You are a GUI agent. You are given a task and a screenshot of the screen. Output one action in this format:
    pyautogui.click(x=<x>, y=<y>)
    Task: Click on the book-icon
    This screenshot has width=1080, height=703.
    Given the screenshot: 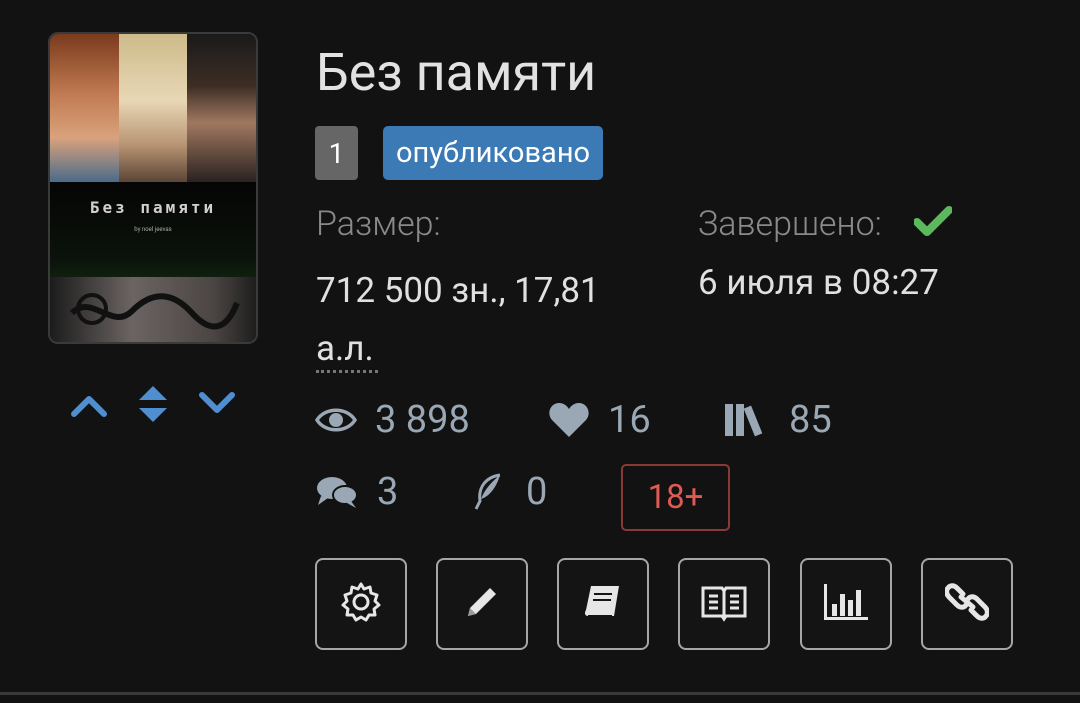 What is the action you would take?
    pyautogui.click(x=603, y=604)
    